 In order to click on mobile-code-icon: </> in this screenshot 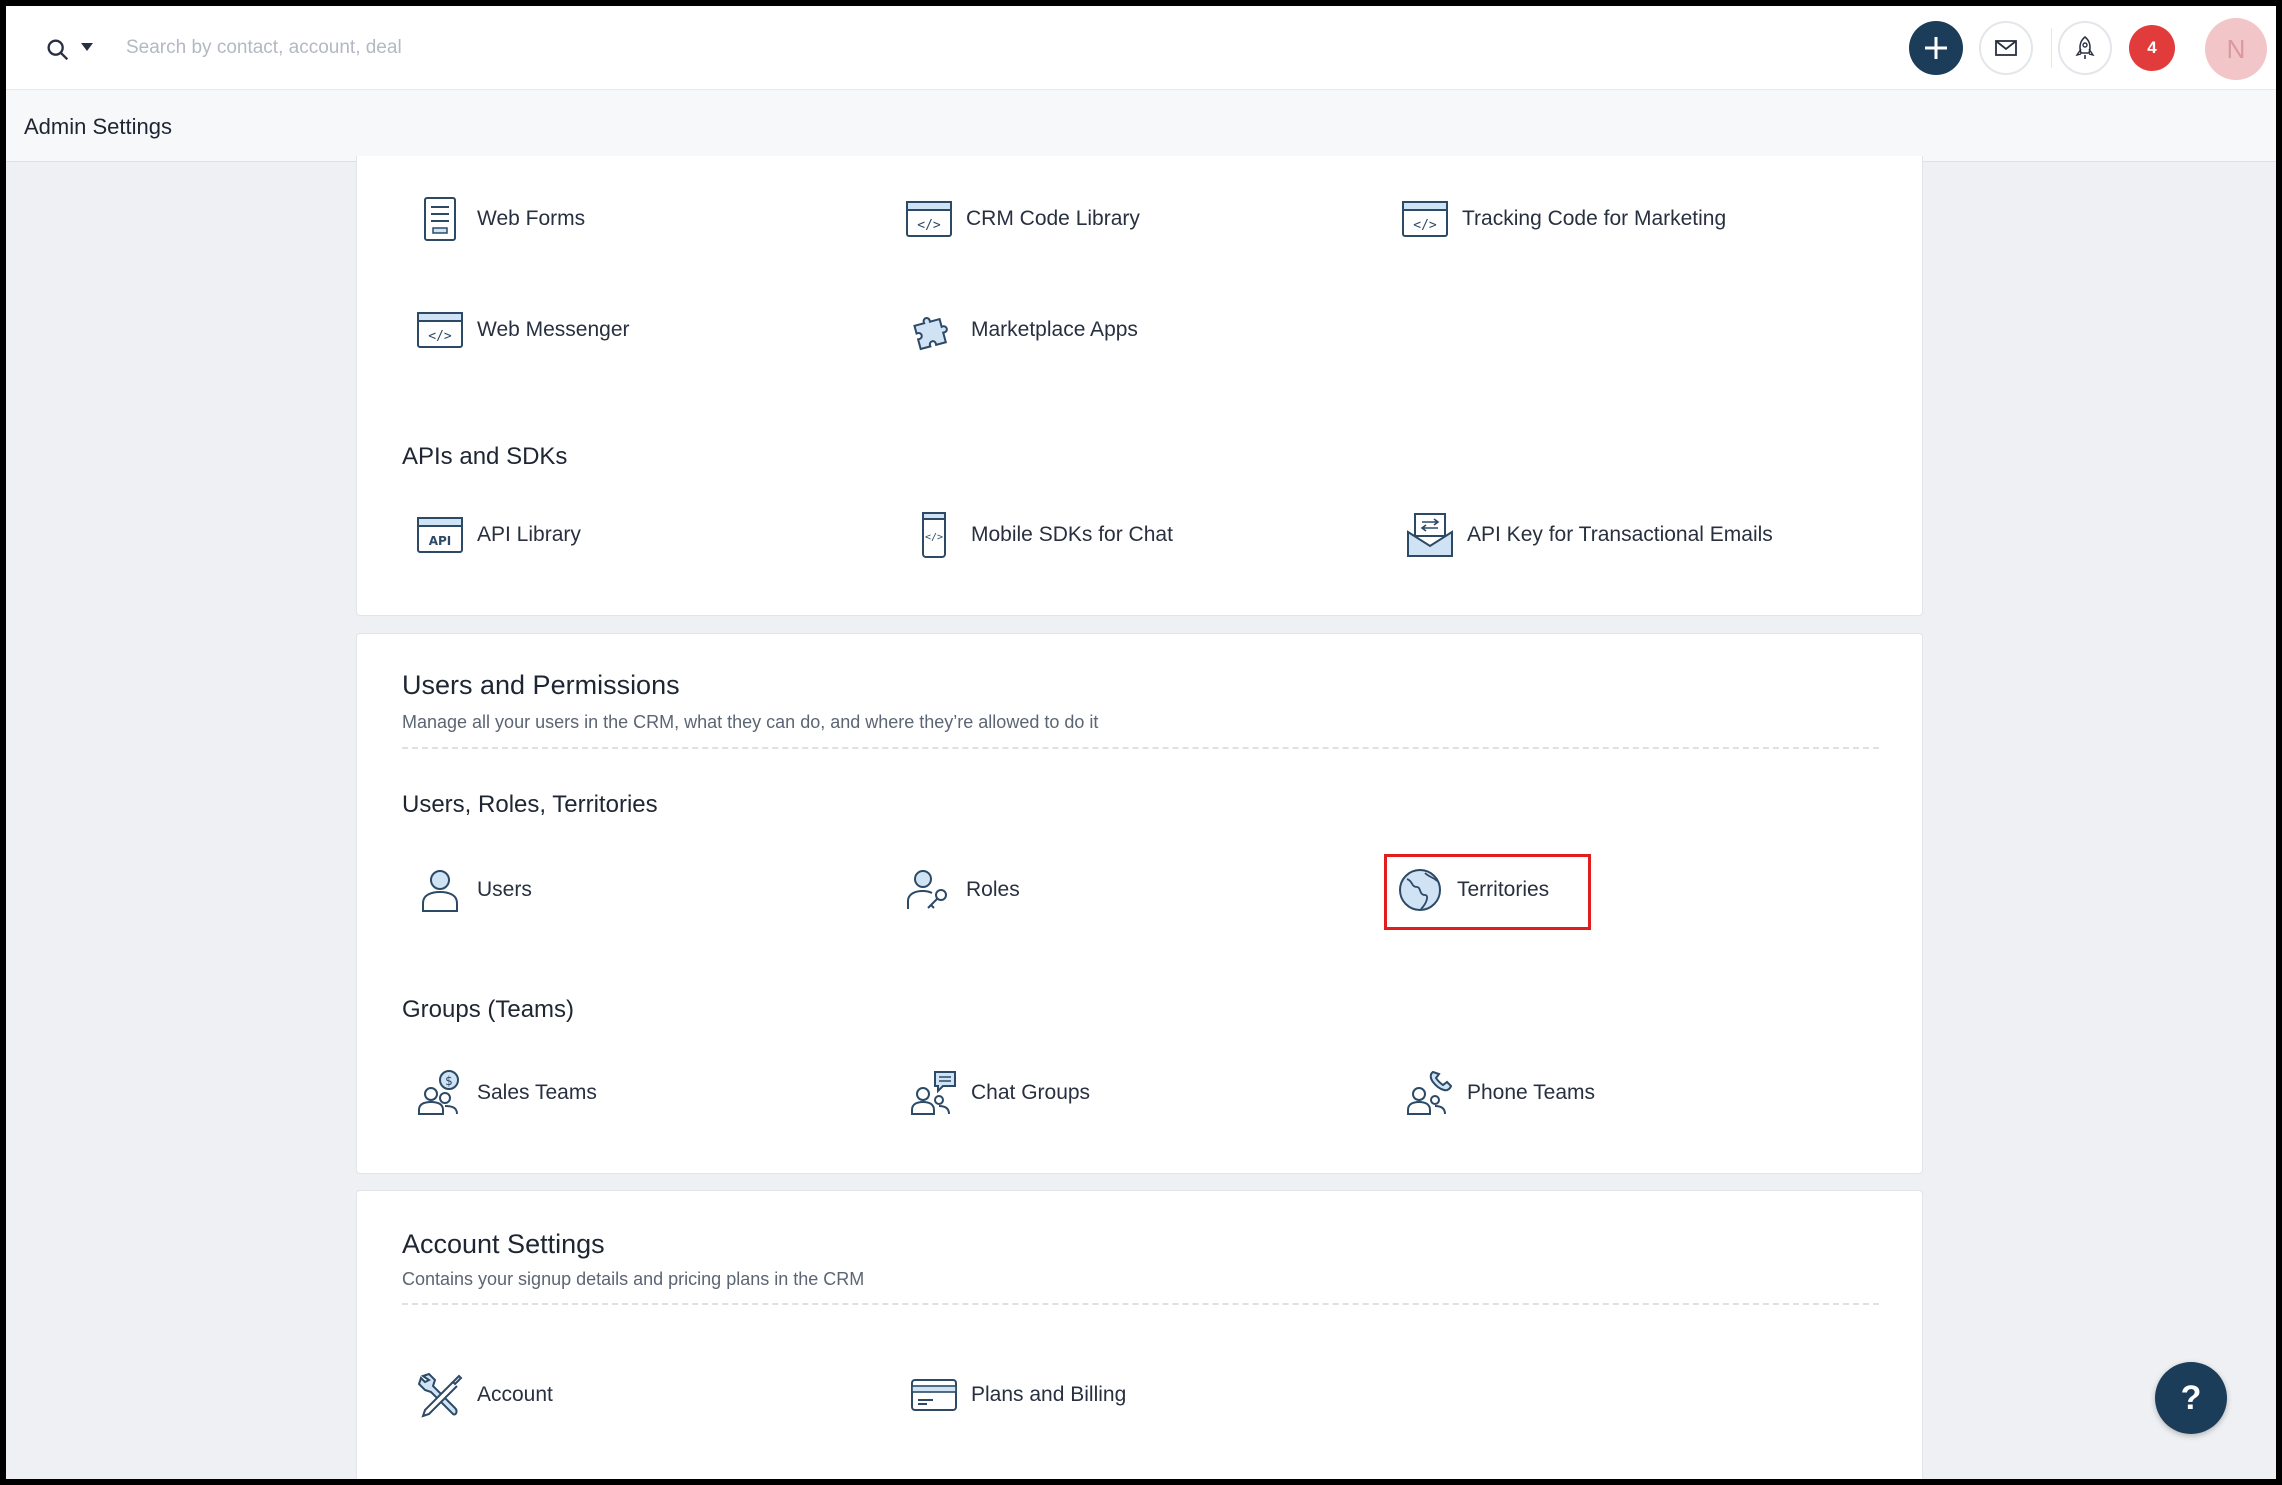, I will do `click(934, 535)`.